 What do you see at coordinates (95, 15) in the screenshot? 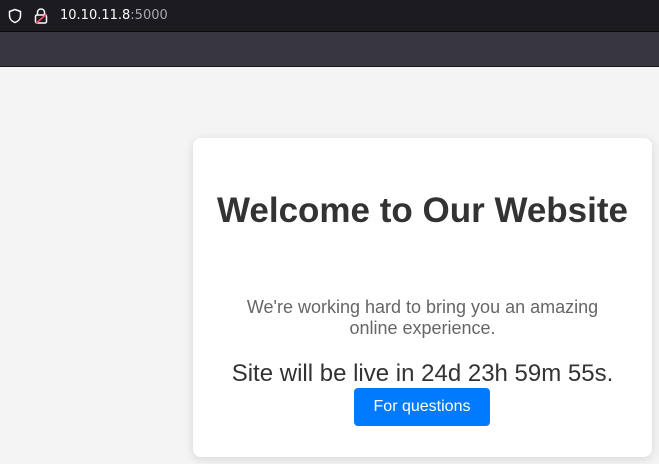
I see `url-host: 10.10.11.8` at bounding box center [95, 15].